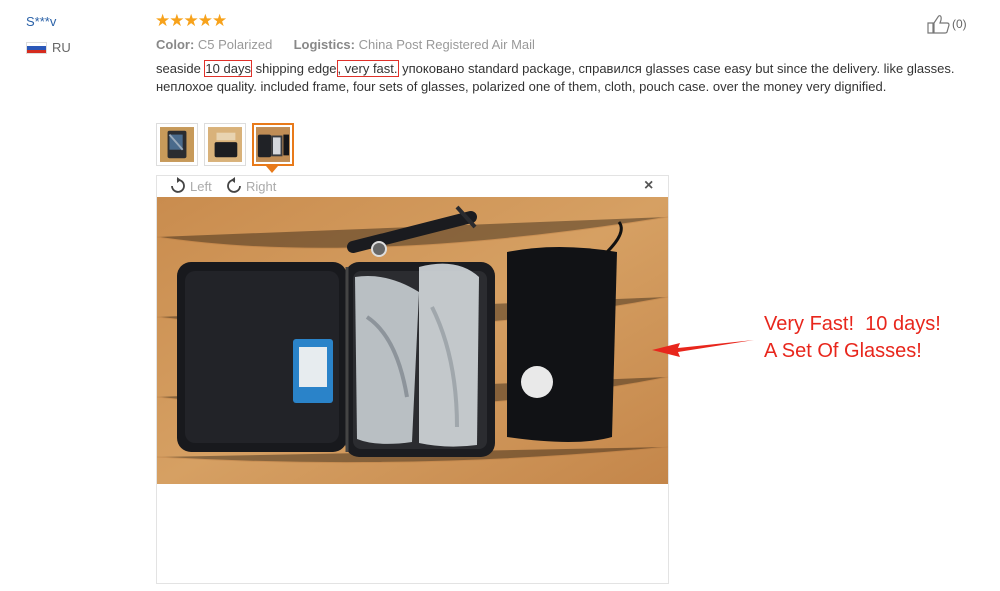 The height and width of the screenshot is (591, 1000). I want to click on logistics-label: Logistics:, so click(324, 44).